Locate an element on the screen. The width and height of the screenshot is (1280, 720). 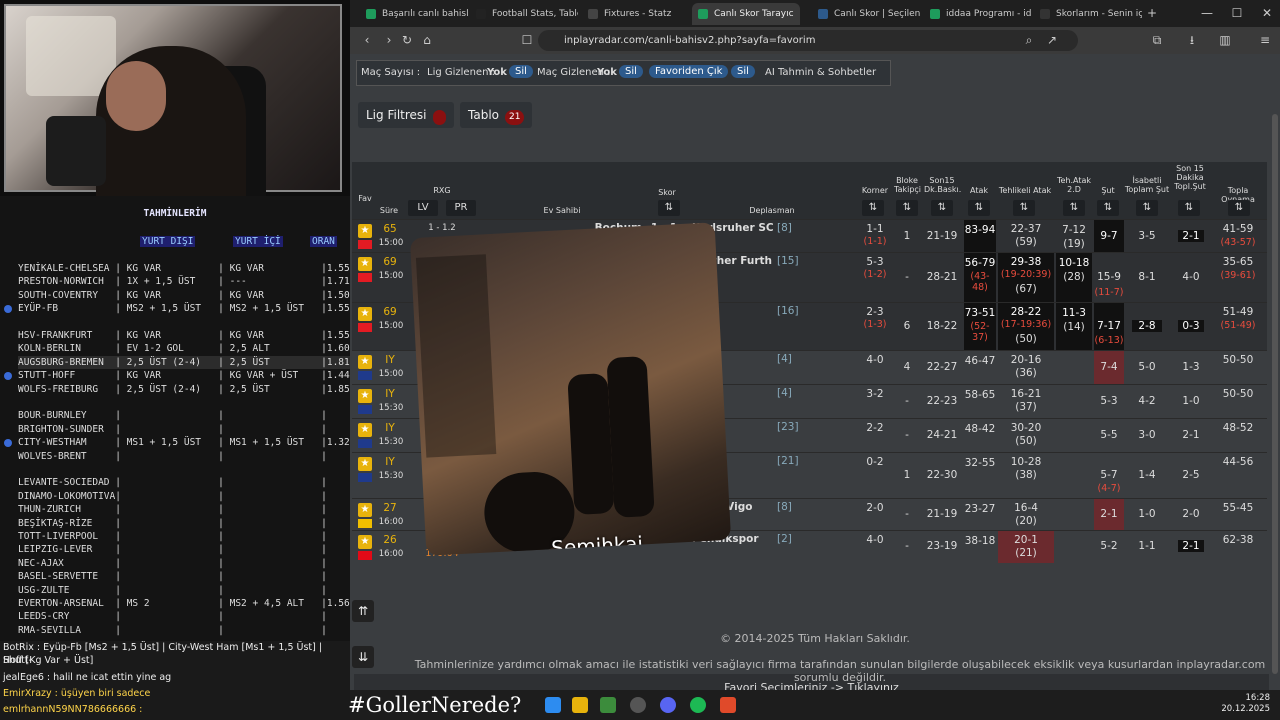
sort-pr-button: PR is located at coordinates (461, 208).